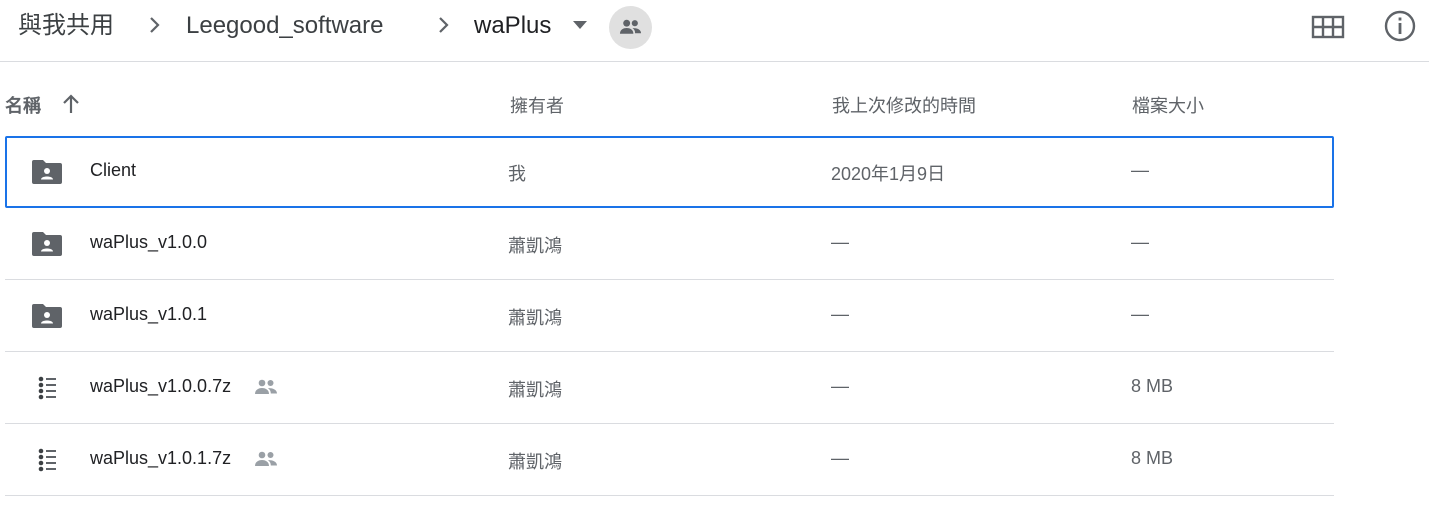 The width and height of the screenshot is (1429, 519). Describe the element at coordinates (580, 25) in the screenshot. I see `dropdown-arrow-icon` at that location.